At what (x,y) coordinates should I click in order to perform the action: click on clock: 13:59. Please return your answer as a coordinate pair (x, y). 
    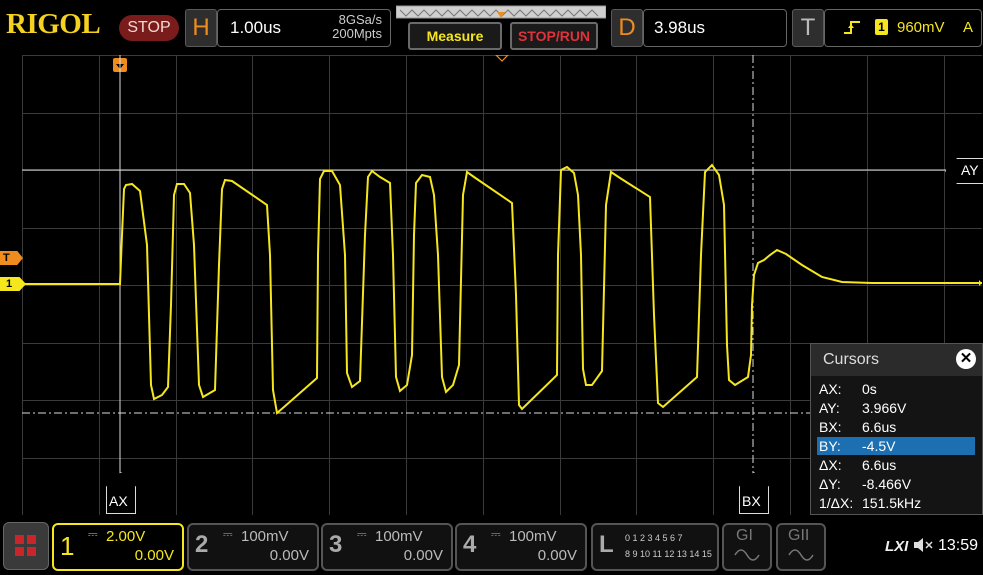
    Looking at the image, I should click on (958, 545).